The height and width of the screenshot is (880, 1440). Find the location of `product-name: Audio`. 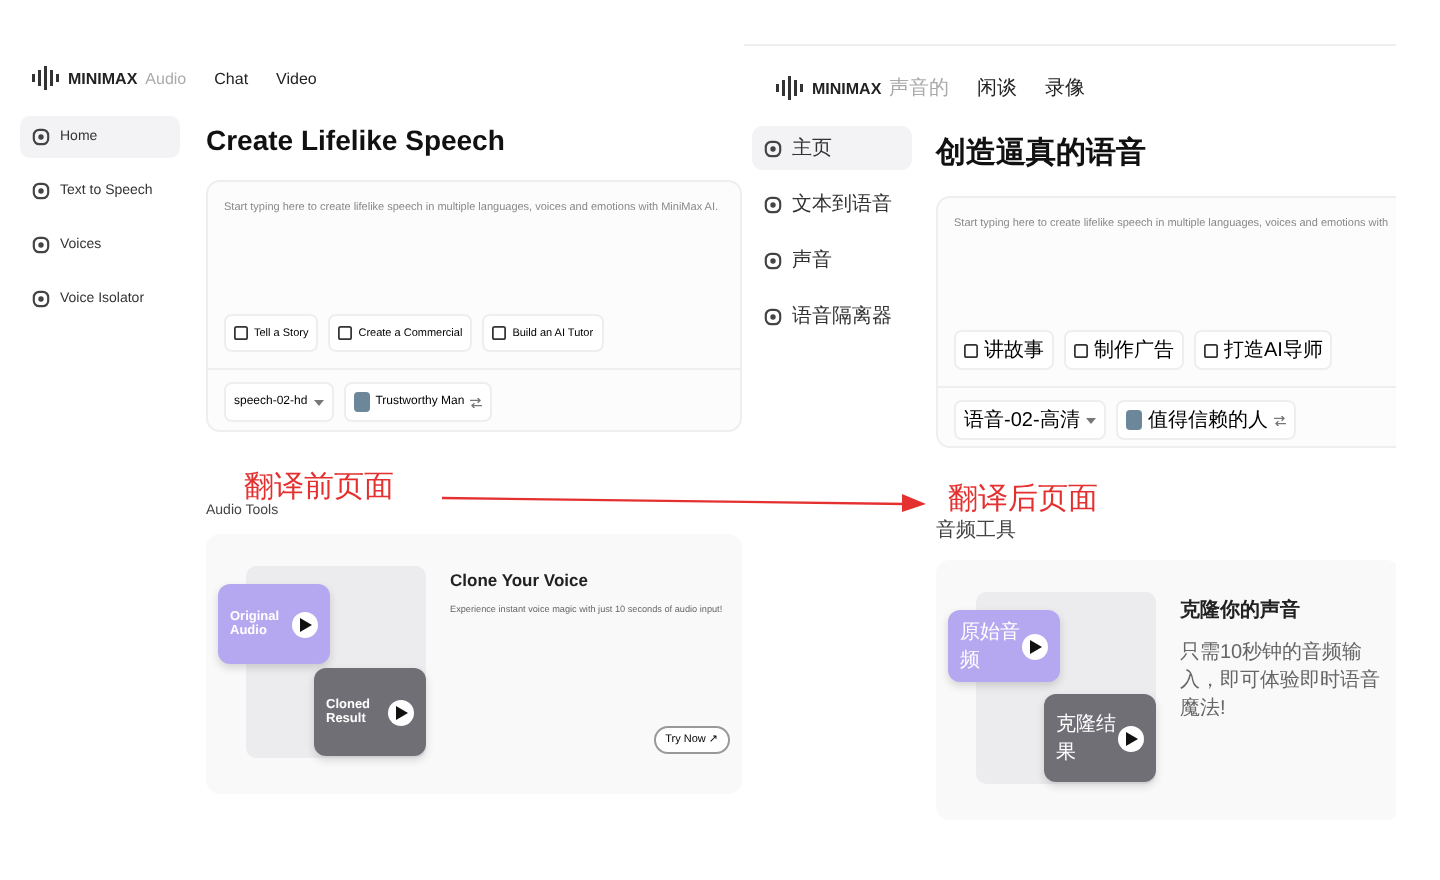

product-name: Audio is located at coordinates (166, 78).